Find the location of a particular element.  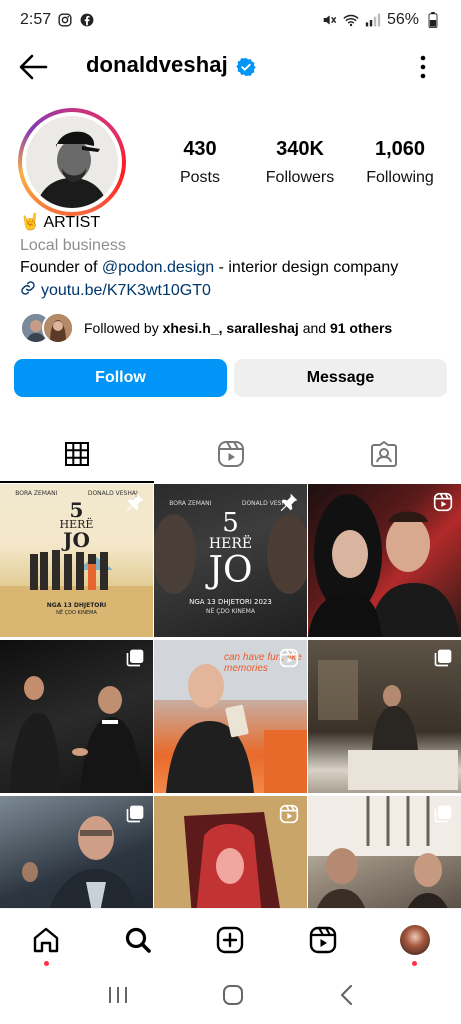

search-icon is located at coordinates (139, 940).